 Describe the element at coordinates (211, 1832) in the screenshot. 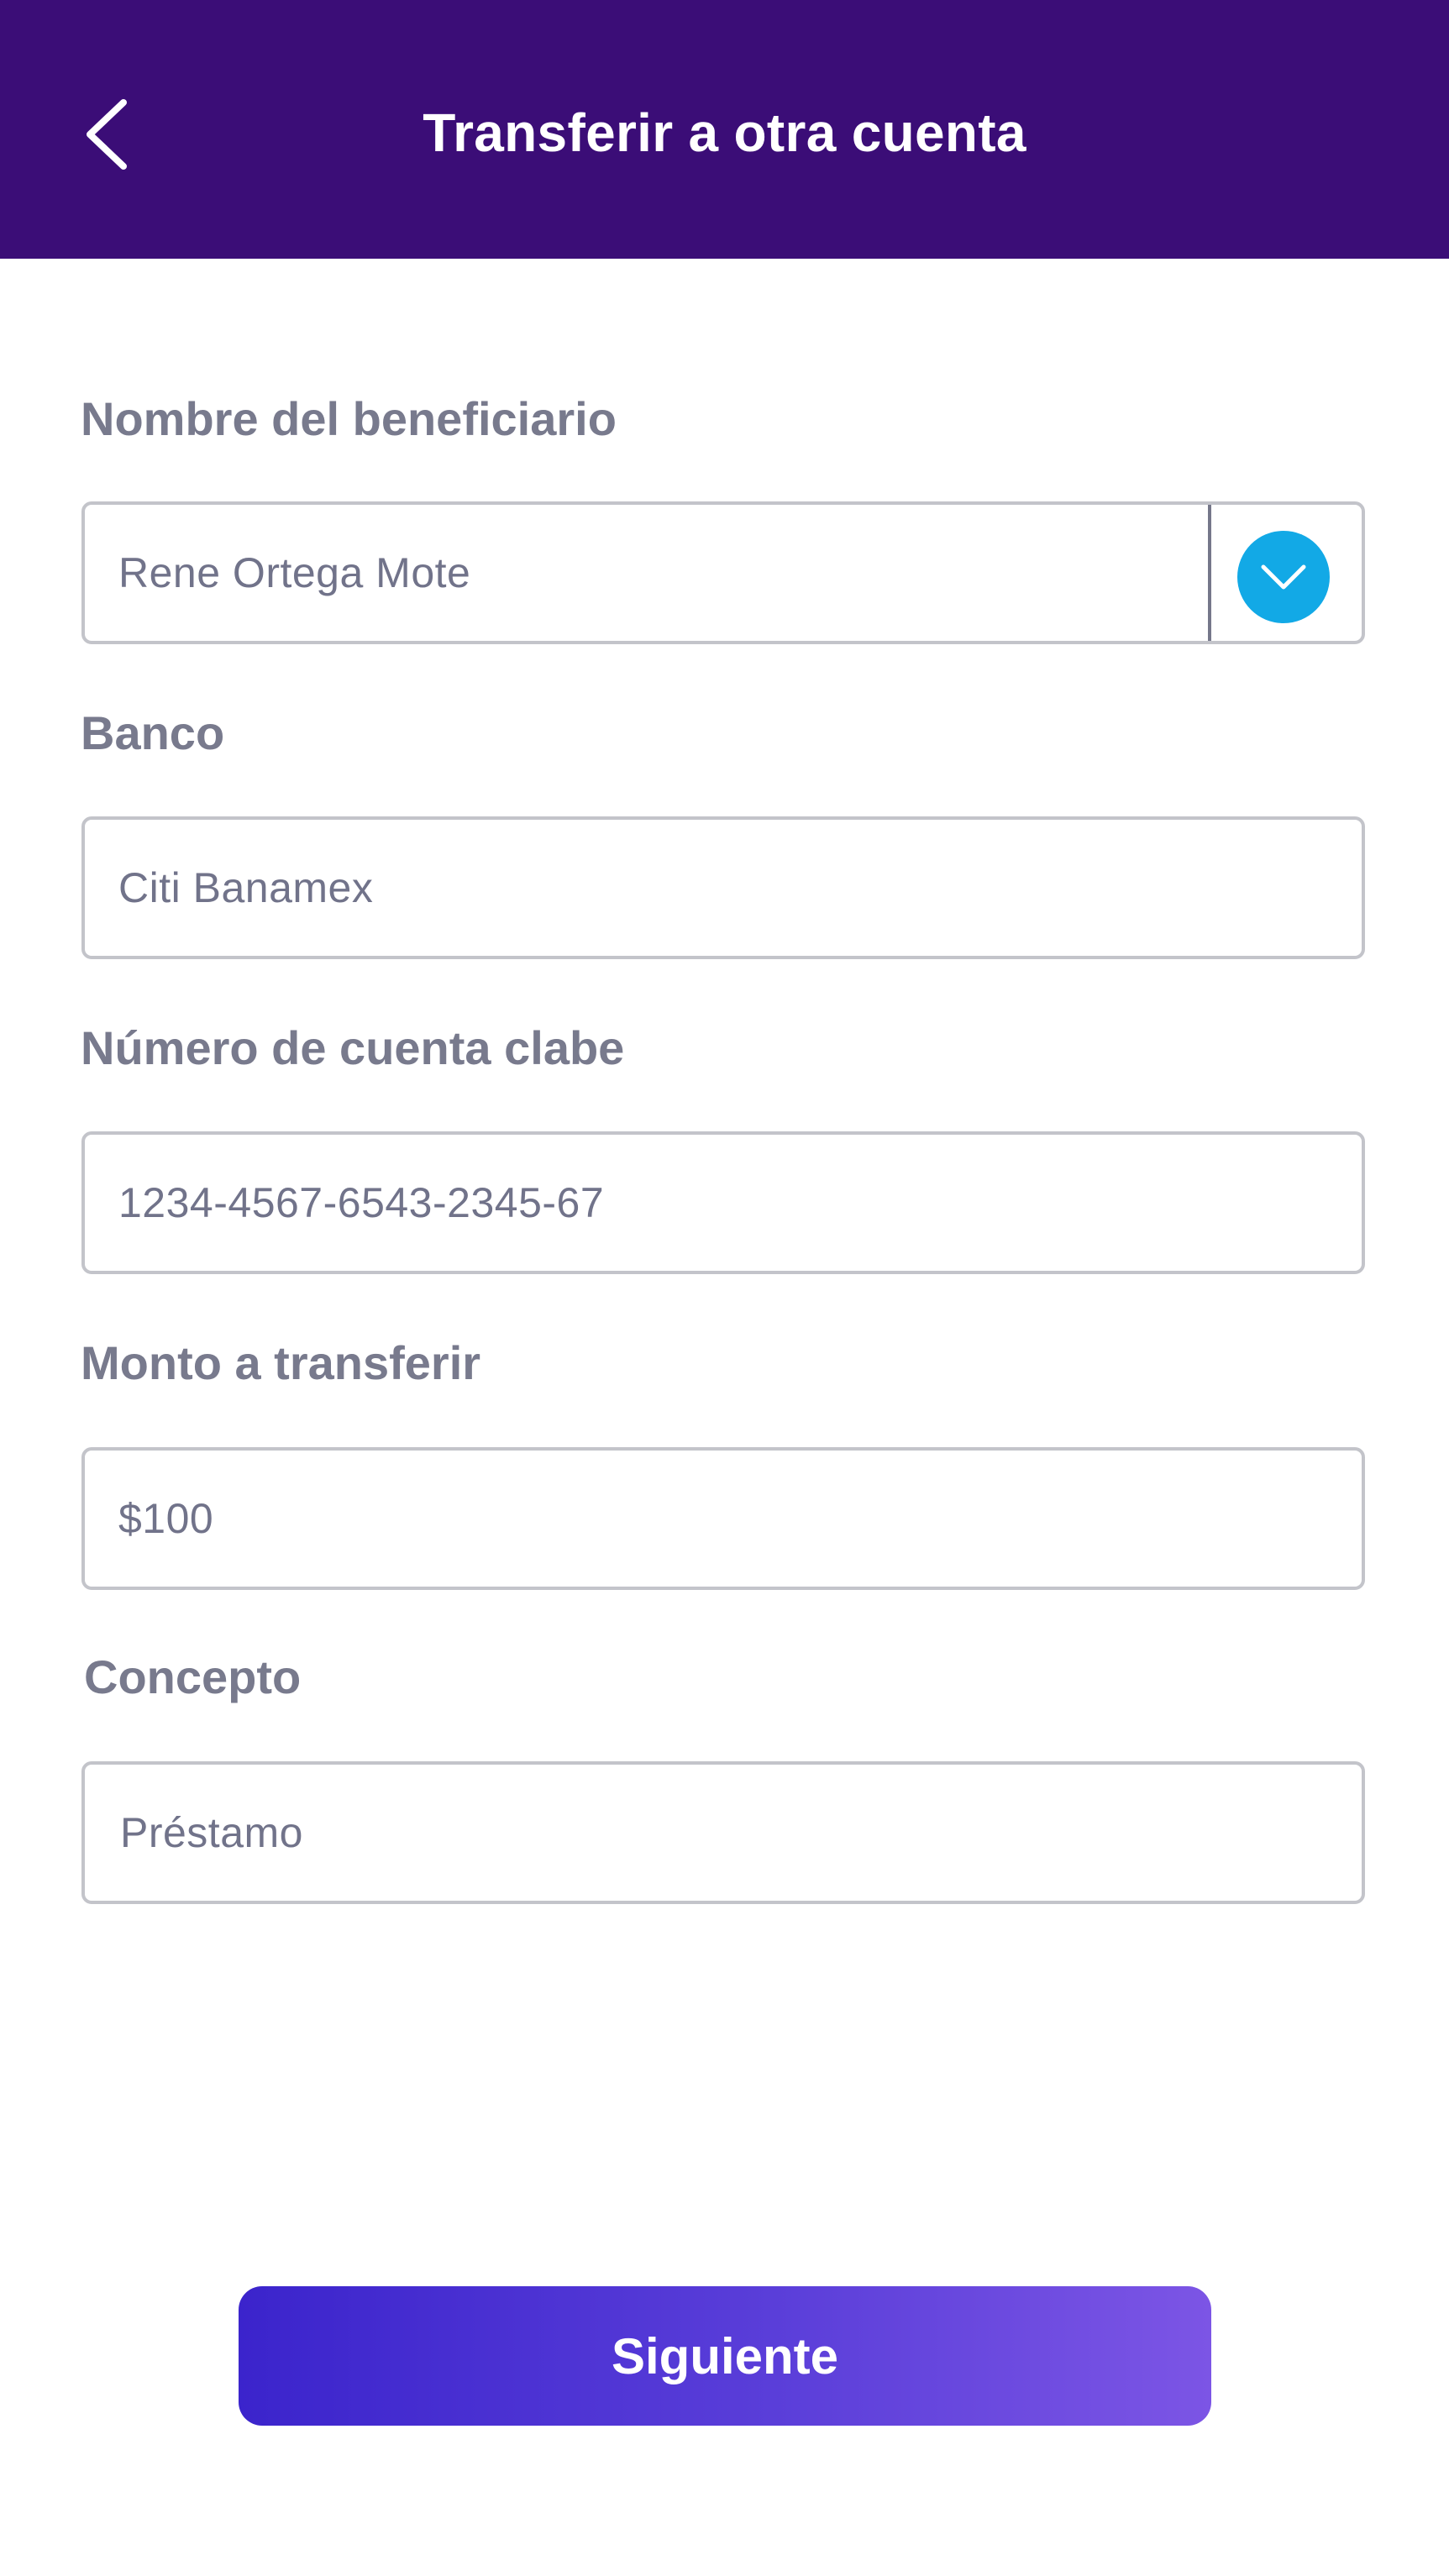

I see `concept-value: Préstamo` at that location.